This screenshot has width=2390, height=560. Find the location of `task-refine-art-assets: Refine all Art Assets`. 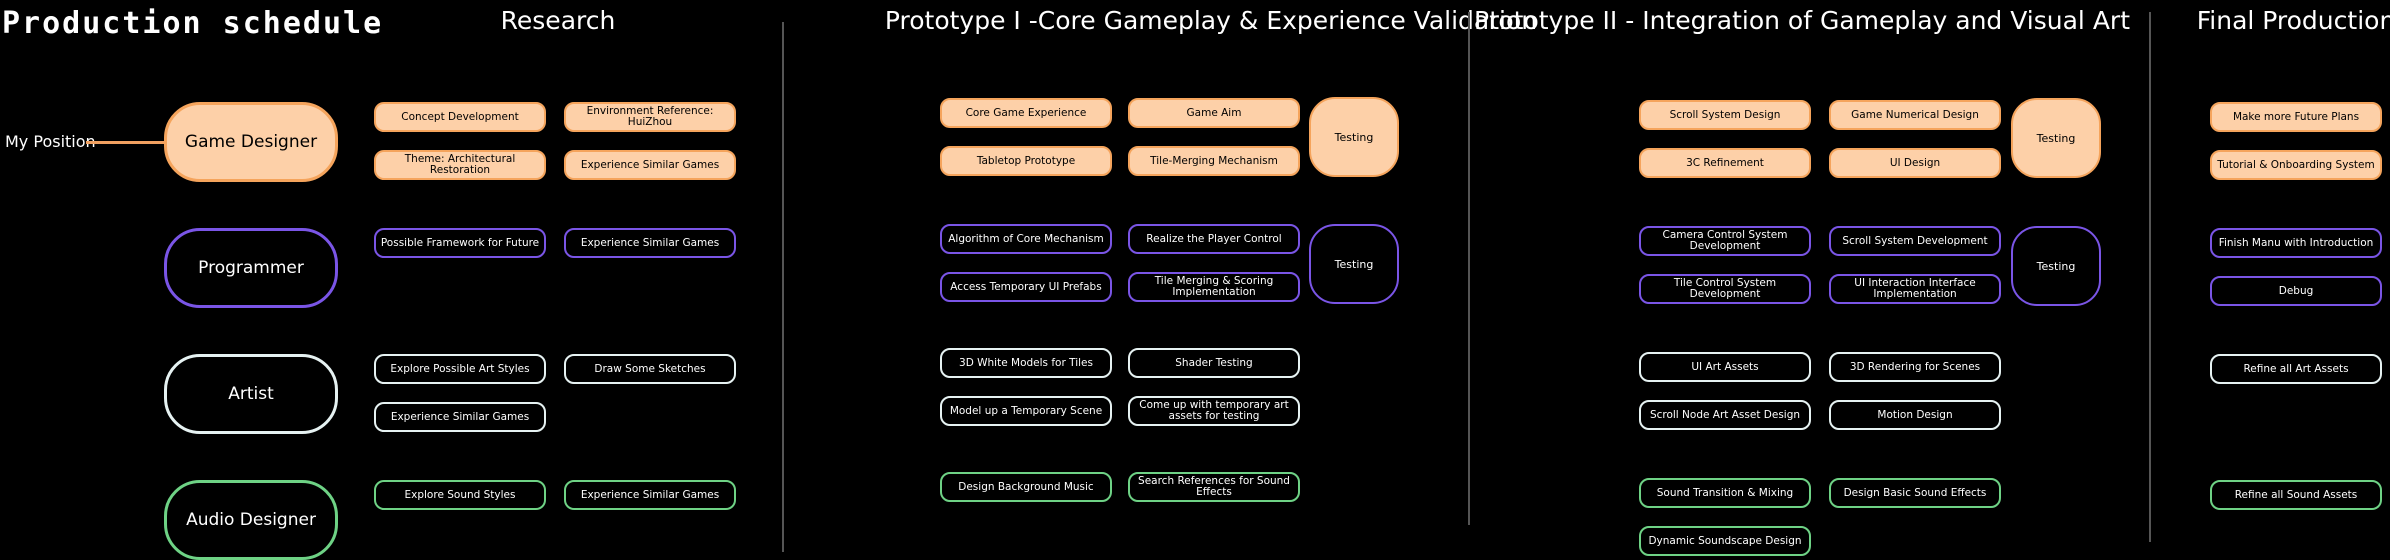

task-refine-art-assets: Refine all Art Assets is located at coordinates (2296, 369).